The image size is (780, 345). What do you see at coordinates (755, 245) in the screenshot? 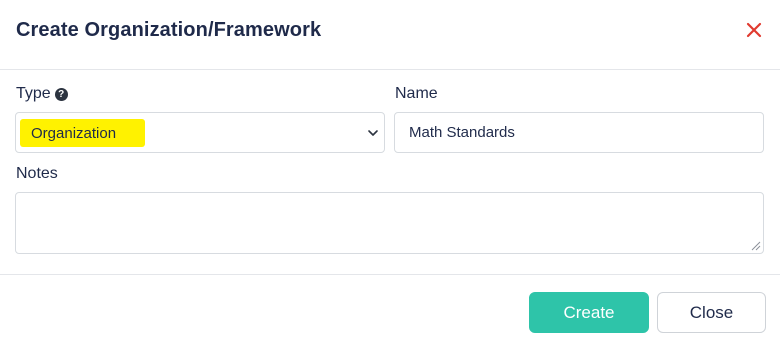
I see `resize-grip-icon` at bounding box center [755, 245].